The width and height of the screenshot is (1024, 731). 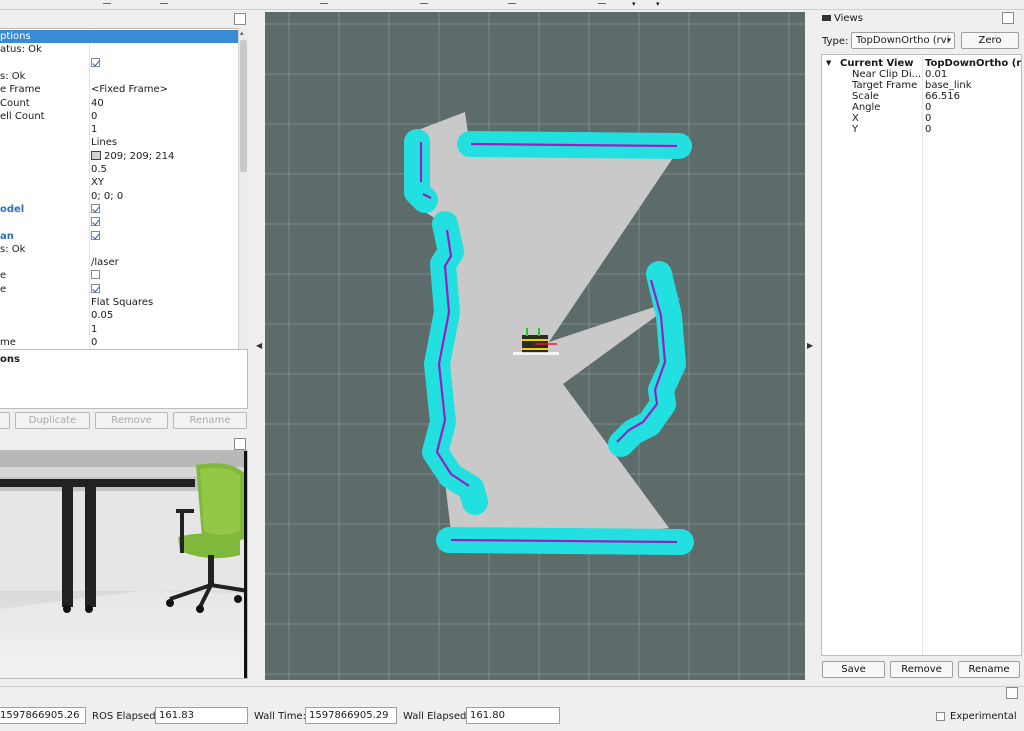 I want to click on remove-button: Remove, so click(x=921, y=669).